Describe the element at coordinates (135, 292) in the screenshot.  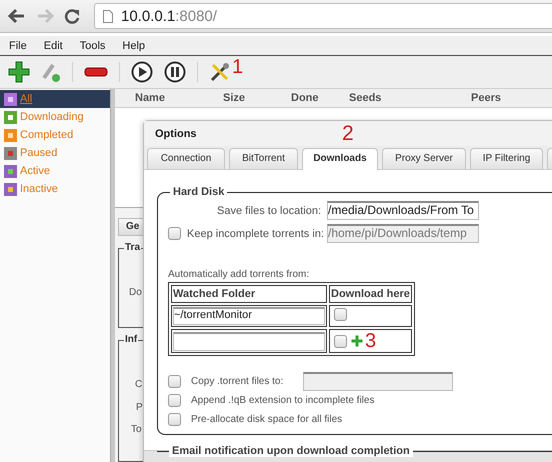
I see `field-label: Do` at that location.